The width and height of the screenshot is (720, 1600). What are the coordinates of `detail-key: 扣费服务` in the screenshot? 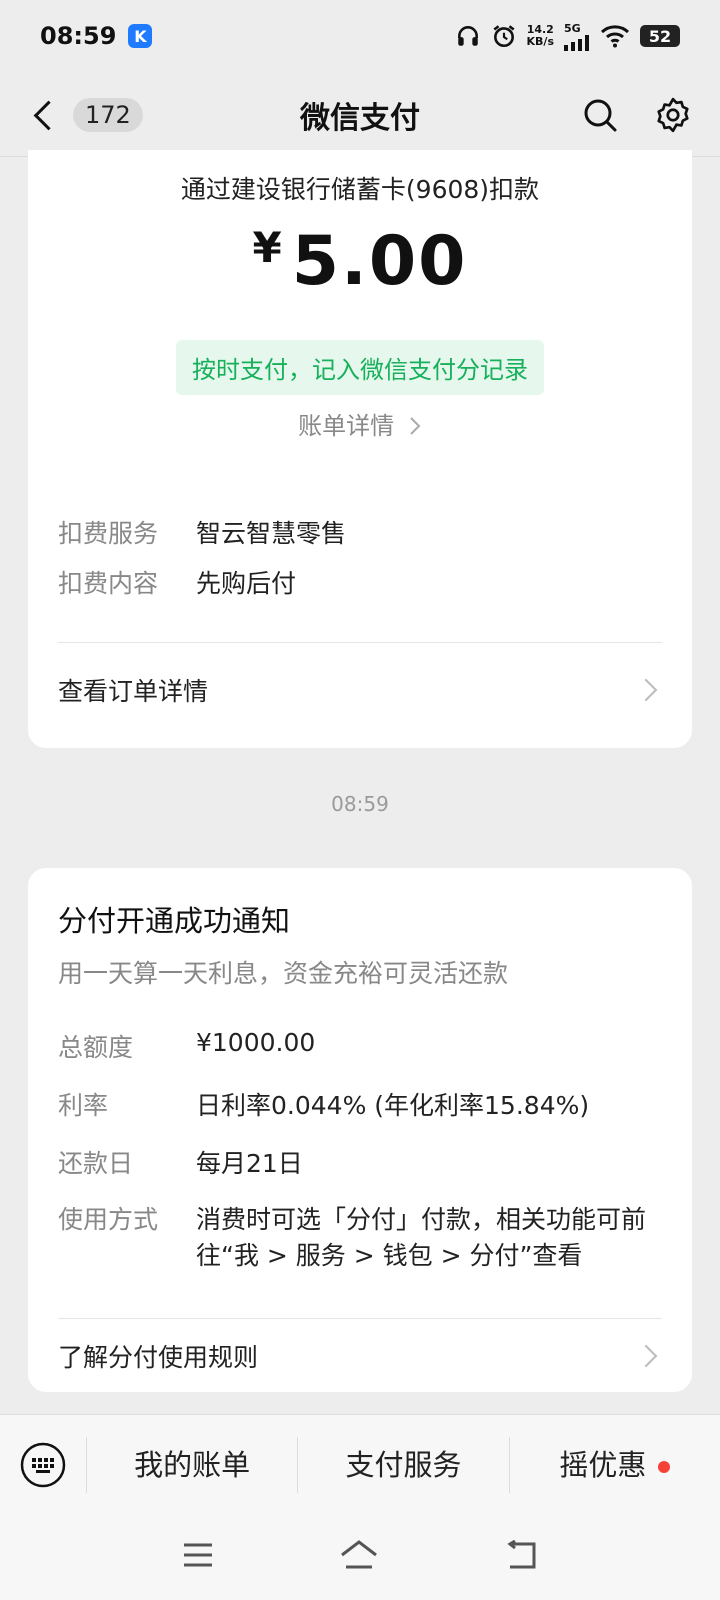 It's located at (108, 533).